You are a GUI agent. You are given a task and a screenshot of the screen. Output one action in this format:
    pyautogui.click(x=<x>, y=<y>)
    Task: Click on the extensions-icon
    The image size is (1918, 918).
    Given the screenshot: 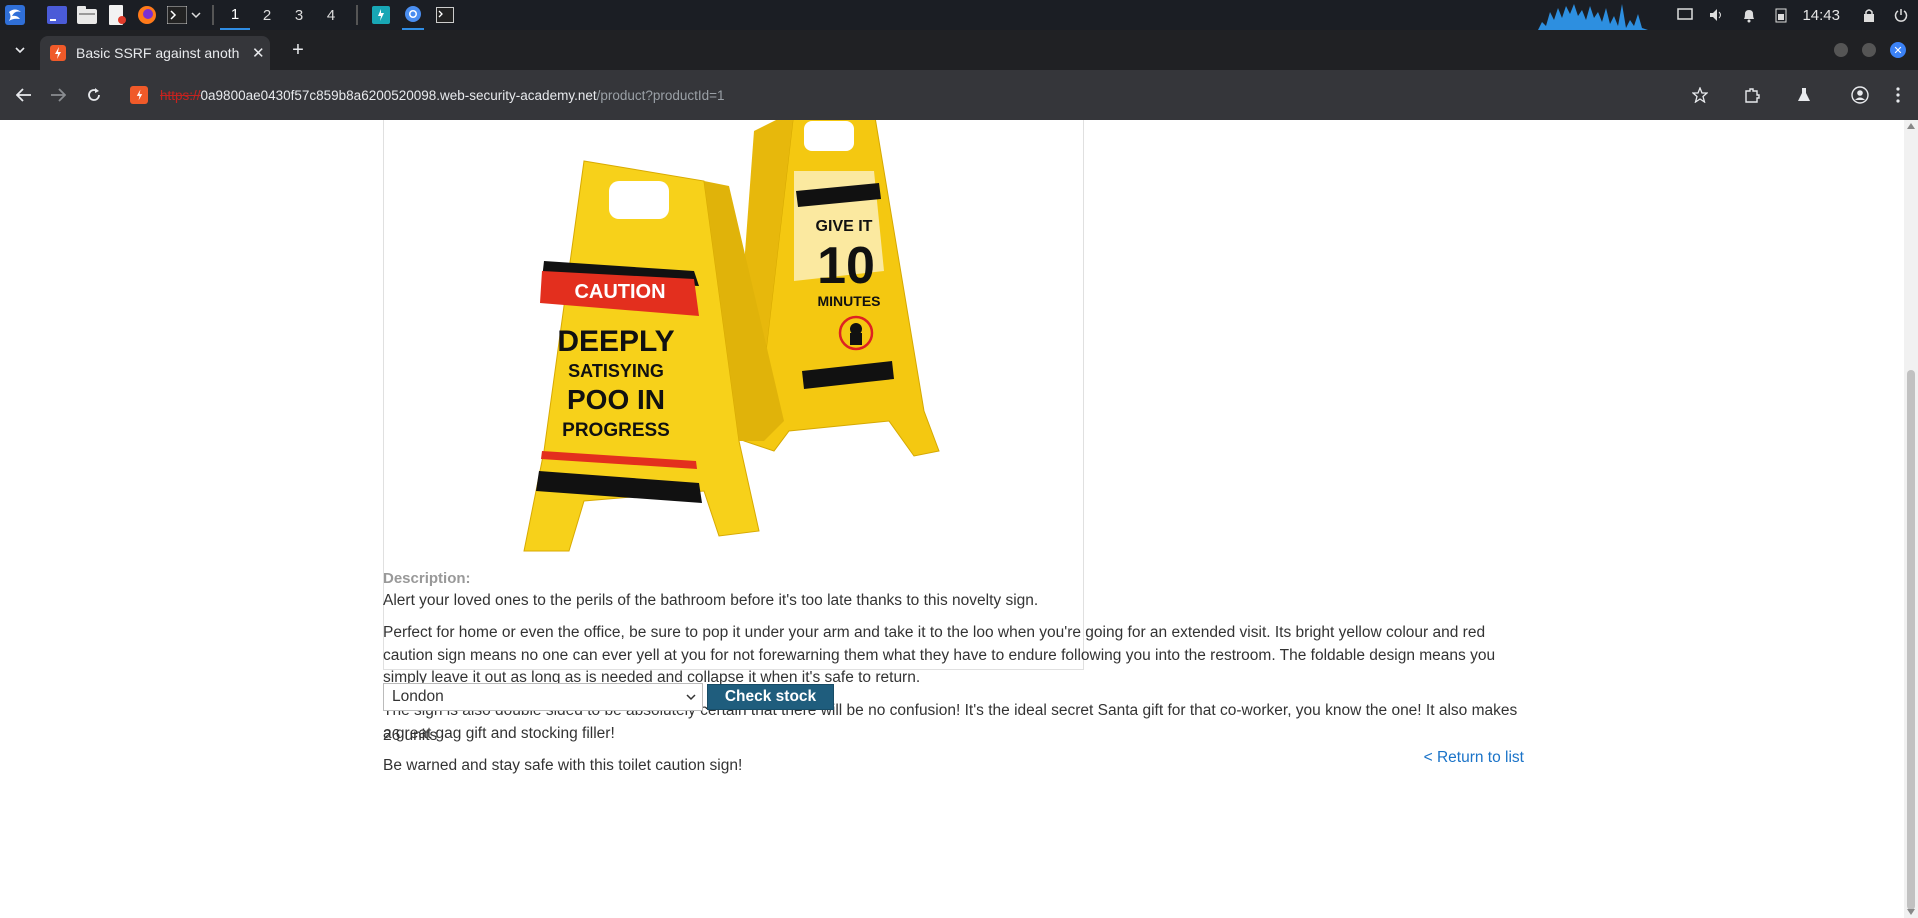 What is the action you would take?
    pyautogui.click(x=1752, y=95)
    